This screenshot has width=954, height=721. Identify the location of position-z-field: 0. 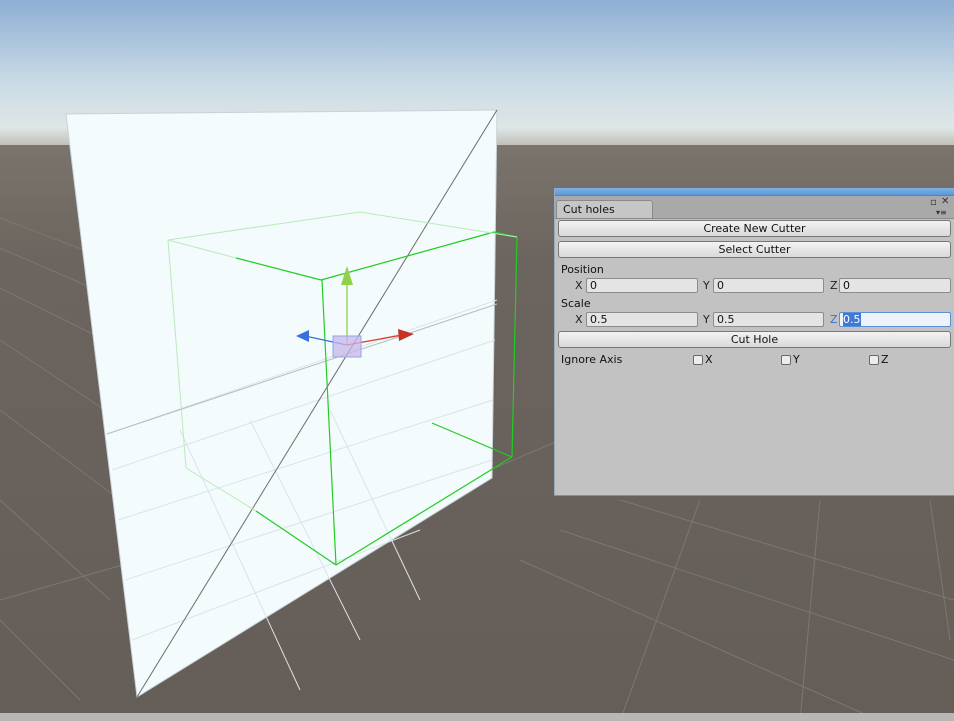
(895, 285).